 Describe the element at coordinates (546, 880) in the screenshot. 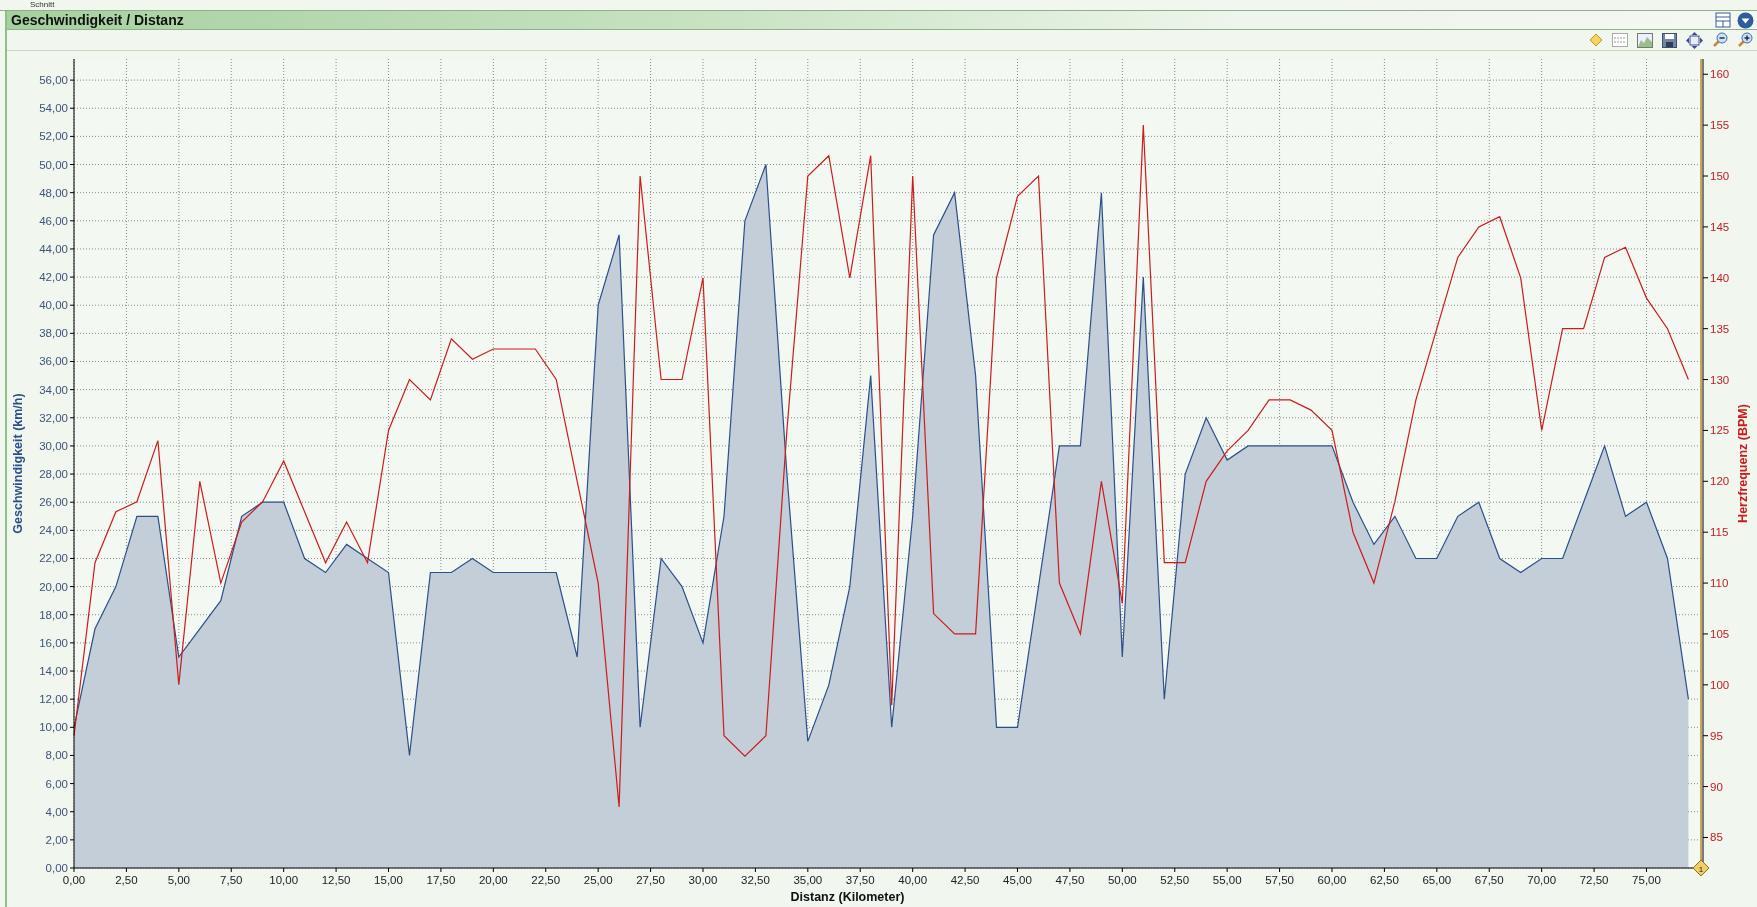

I see `tick-label: 22,50` at that location.